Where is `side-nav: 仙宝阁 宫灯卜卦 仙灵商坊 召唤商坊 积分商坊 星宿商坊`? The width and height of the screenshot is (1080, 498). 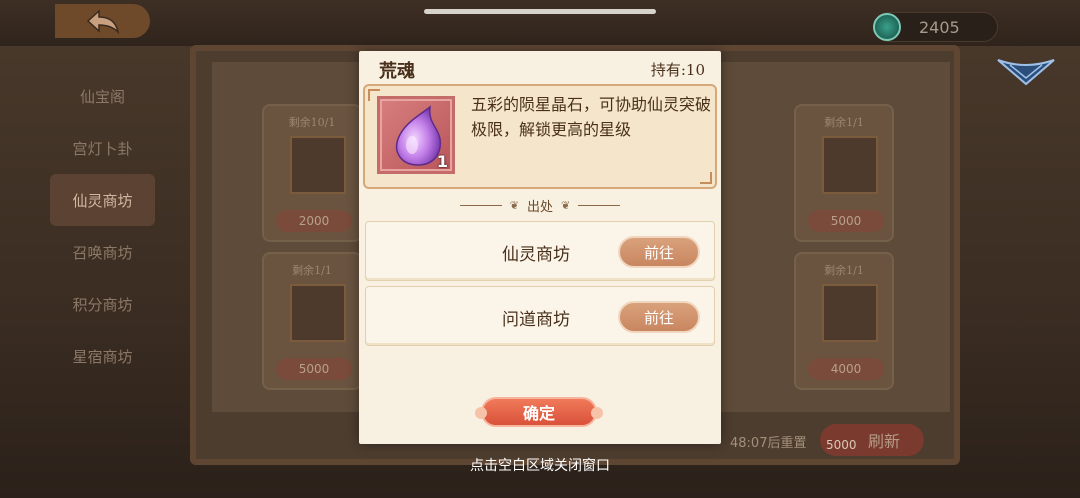 side-nav: 仙宝阁 宫灯卜卦 仙灵商坊 召唤商坊 积分商坊 星宿商坊 is located at coordinates (102, 226).